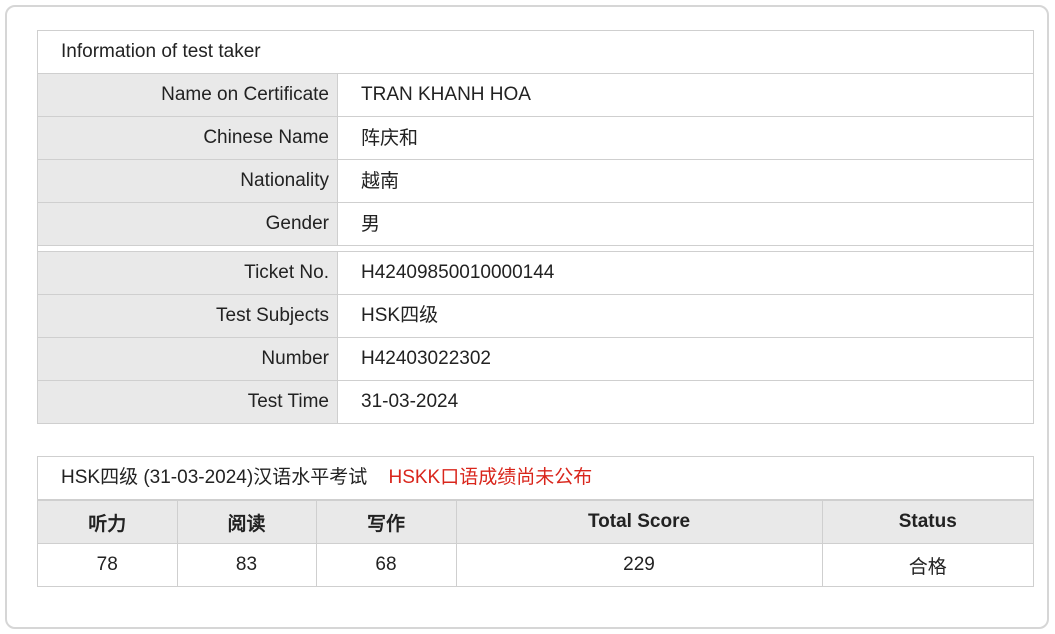  What do you see at coordinates (108, 522) in the screenshot?
I see `header-listening: 听力` at bounding box center [108, 522].